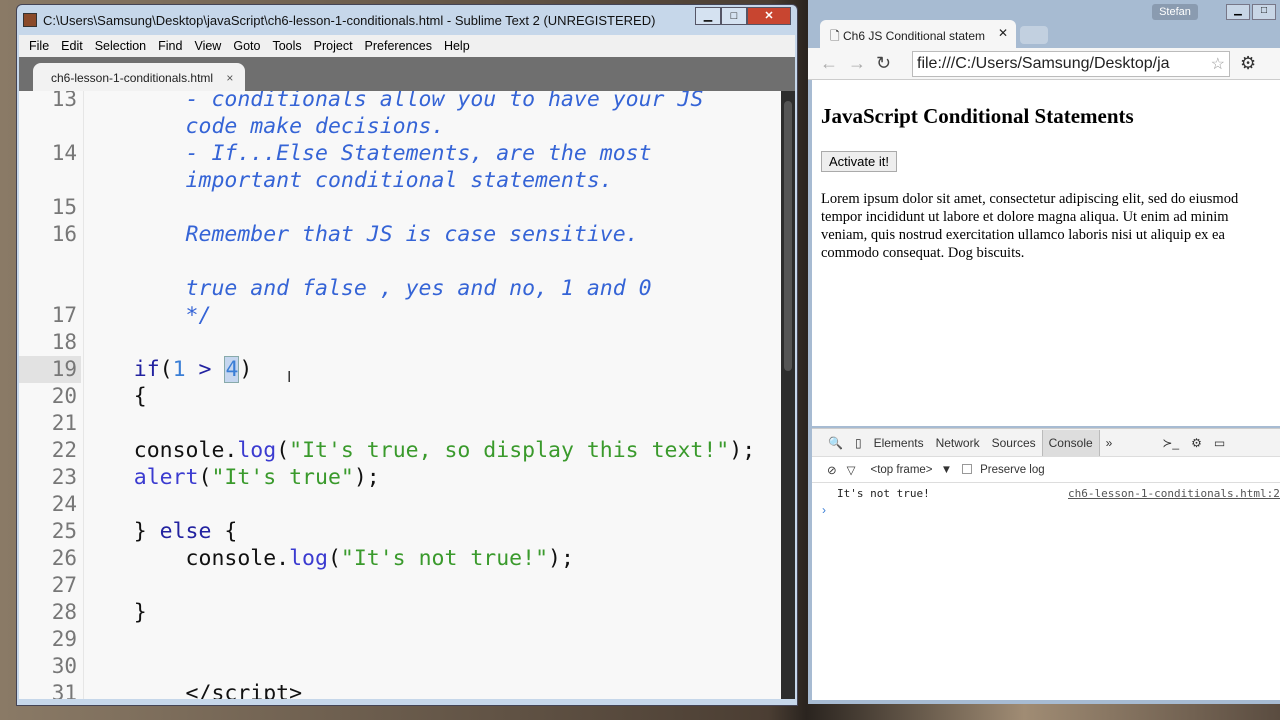 The height and width of the screenshot is (720, 1280). I want to click on menu-help: Help, so click(457, 46).